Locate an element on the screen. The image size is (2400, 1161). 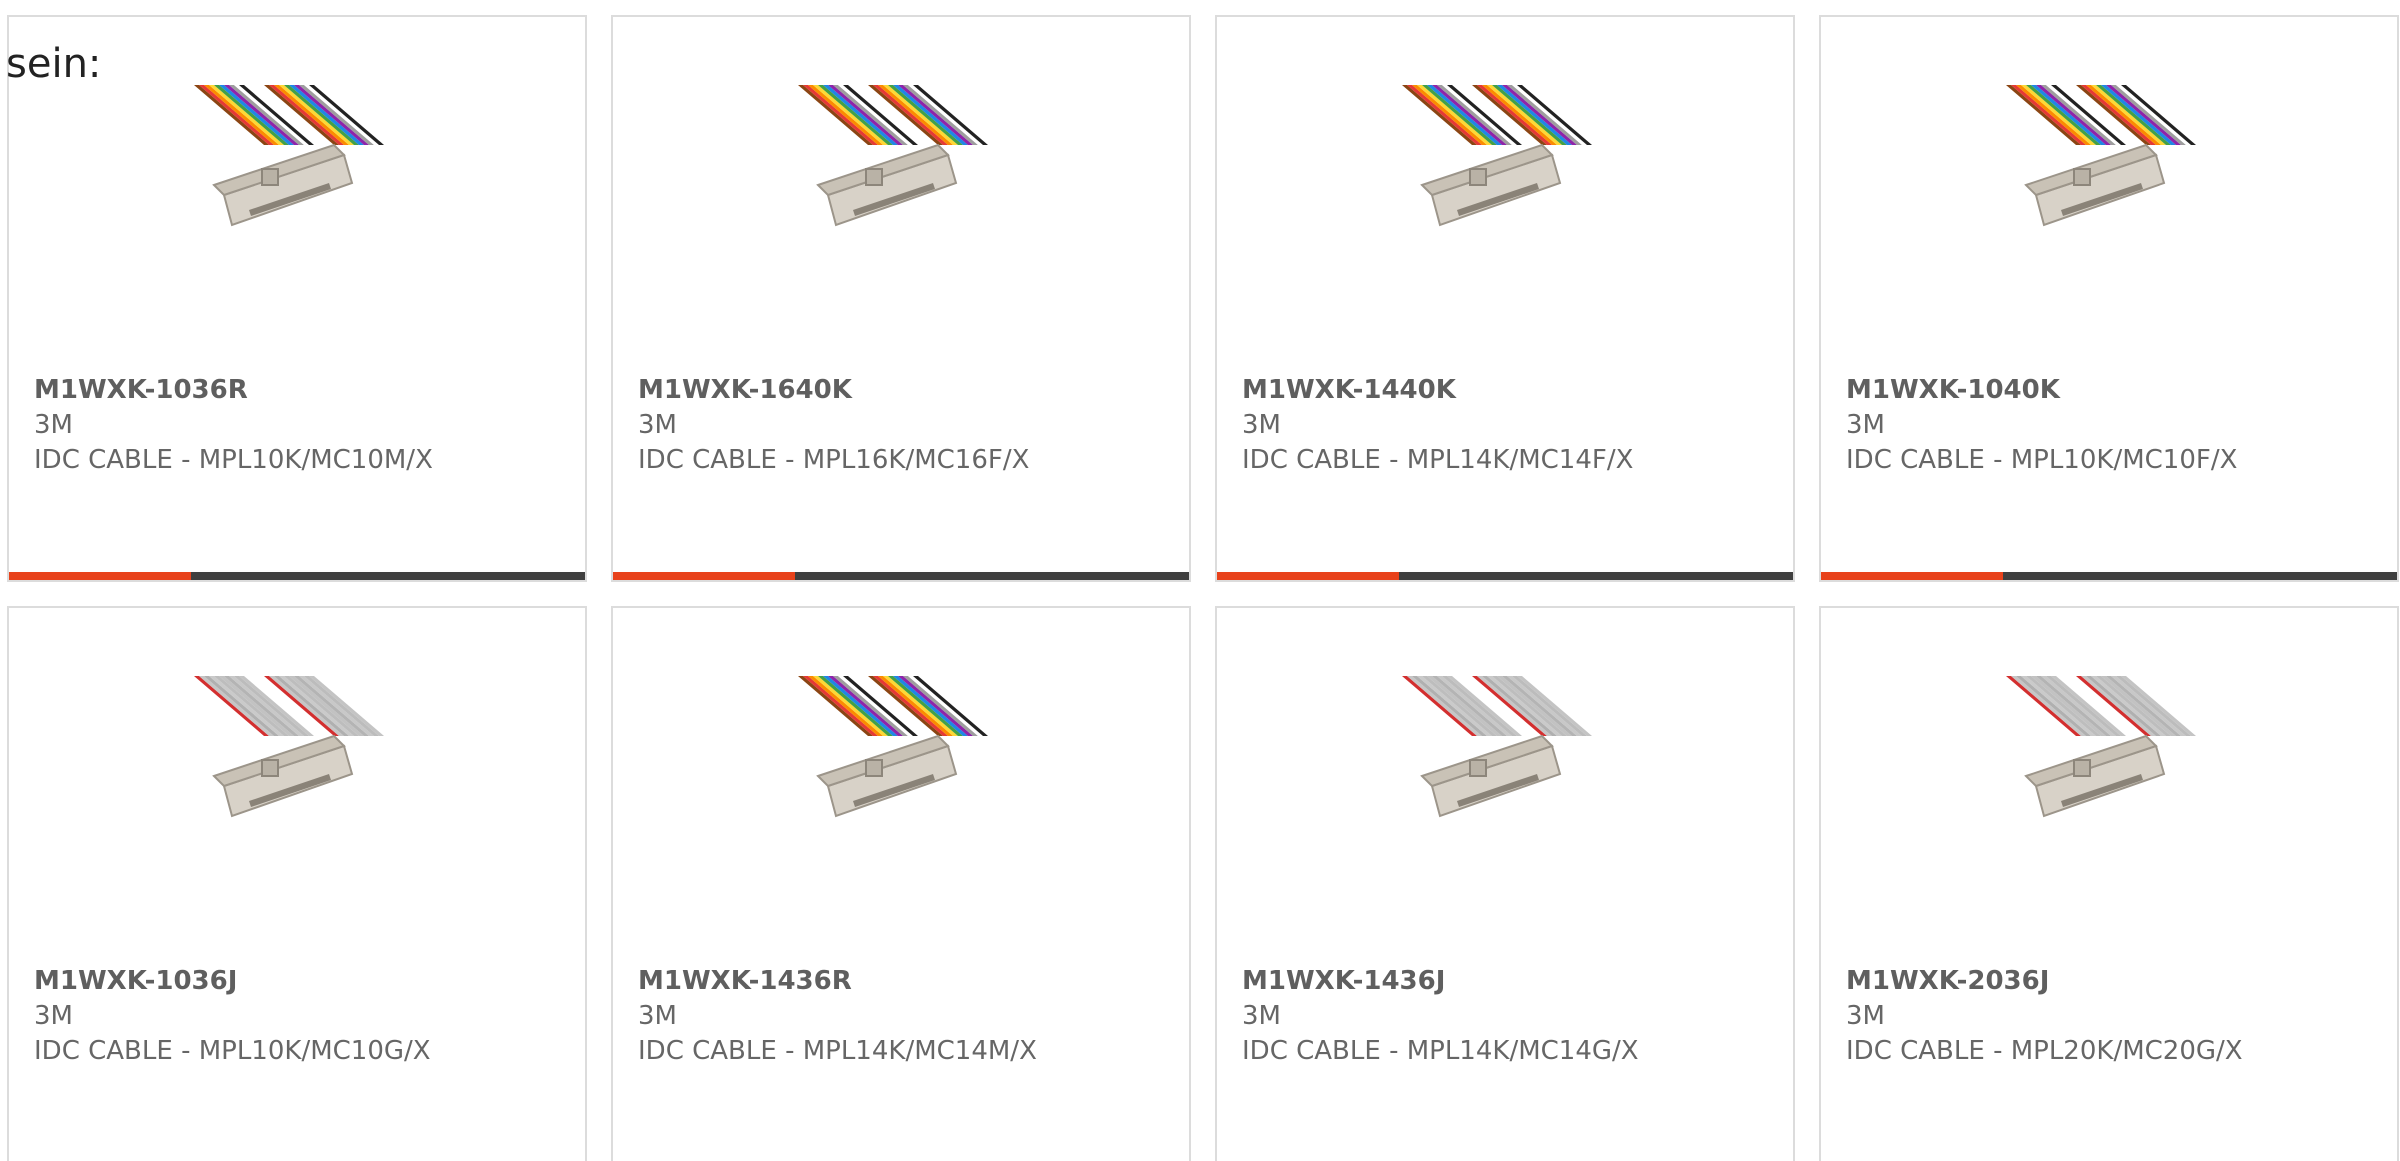
product-description: IDC CABLE - MPL20K/MC20G/X is located at coordinates (2044, 1051).